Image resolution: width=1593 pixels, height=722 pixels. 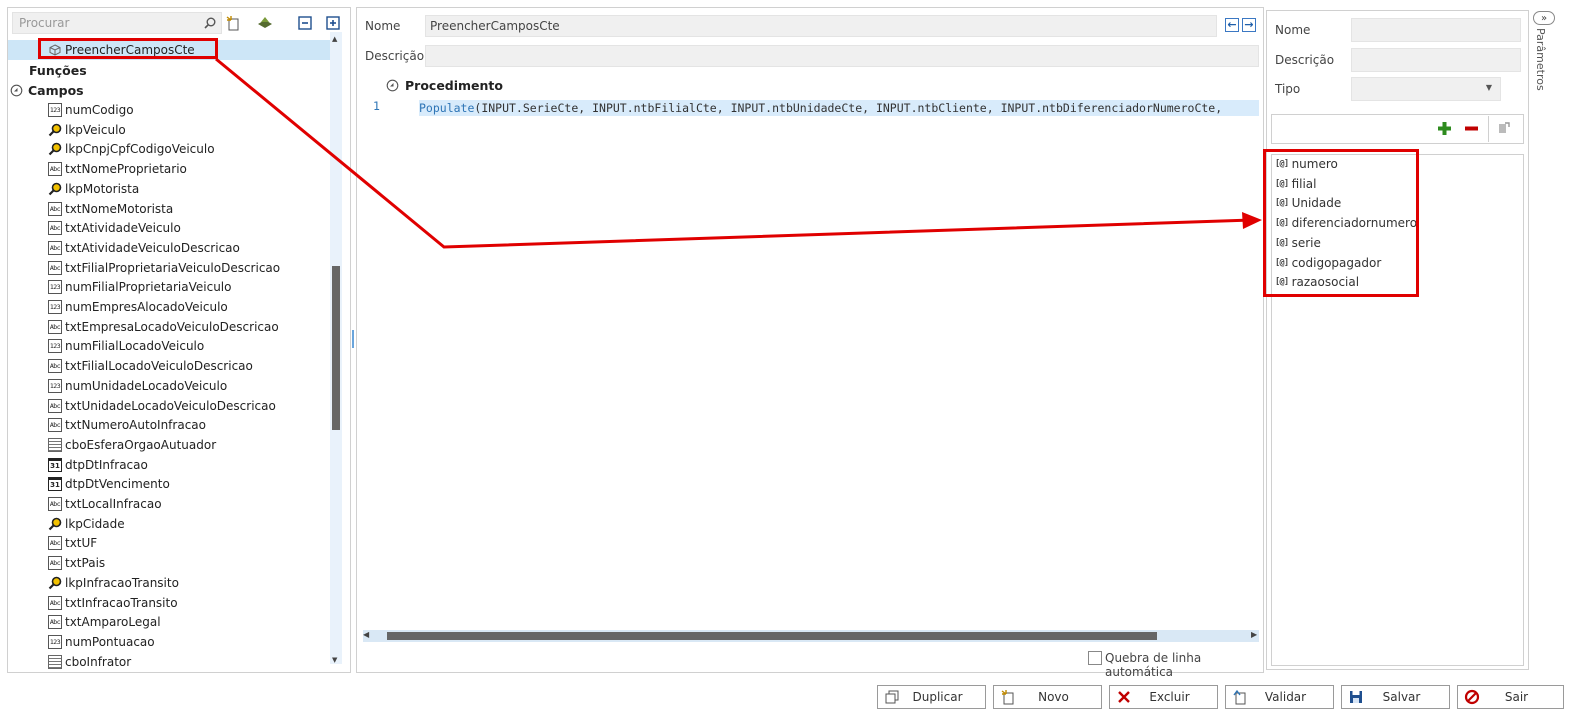 I want to click on tree-field-item: 31 dtpDtVencimento, so click(x=109, y=484).